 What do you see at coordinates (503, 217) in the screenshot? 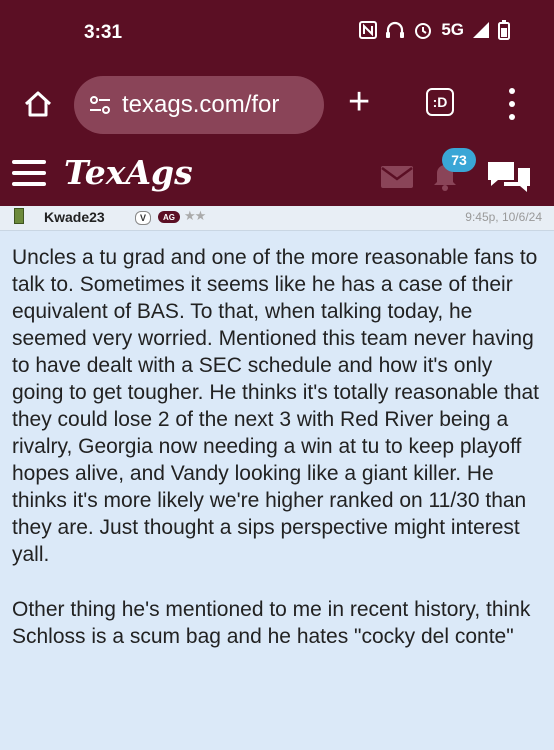
I see `post-timestamp: 9:45p, 10/6/24` at bounding box center [503, 217].